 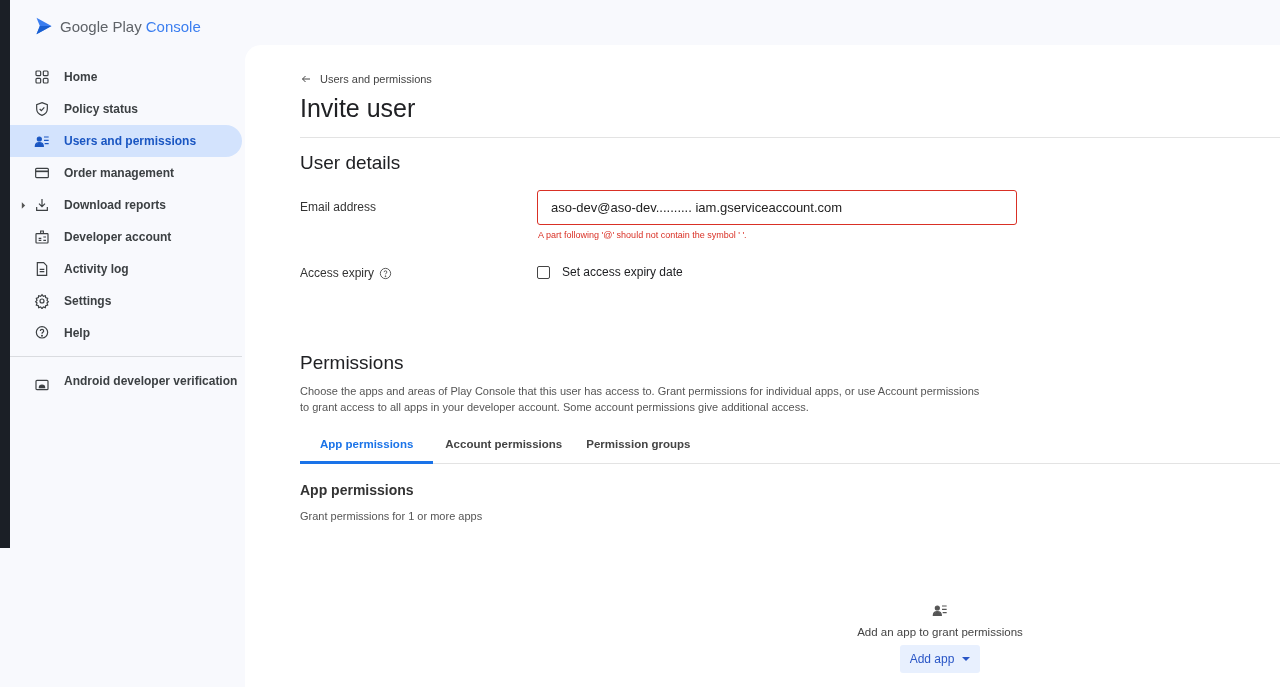 What do you see at coordinates (126, 237) in the screenshot?
I see `sidebar-item: Developer account` at bounding box center [126, 237].